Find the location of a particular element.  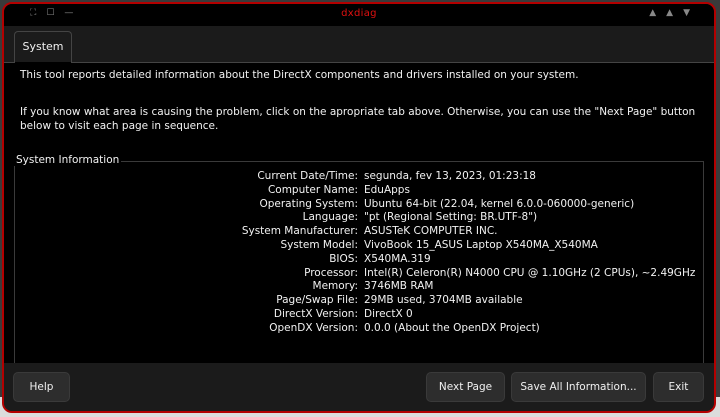

title-bar: ⛶ ☐ — dxdiag ▲ ▲ ▼ is located at coordinates (359, 15).